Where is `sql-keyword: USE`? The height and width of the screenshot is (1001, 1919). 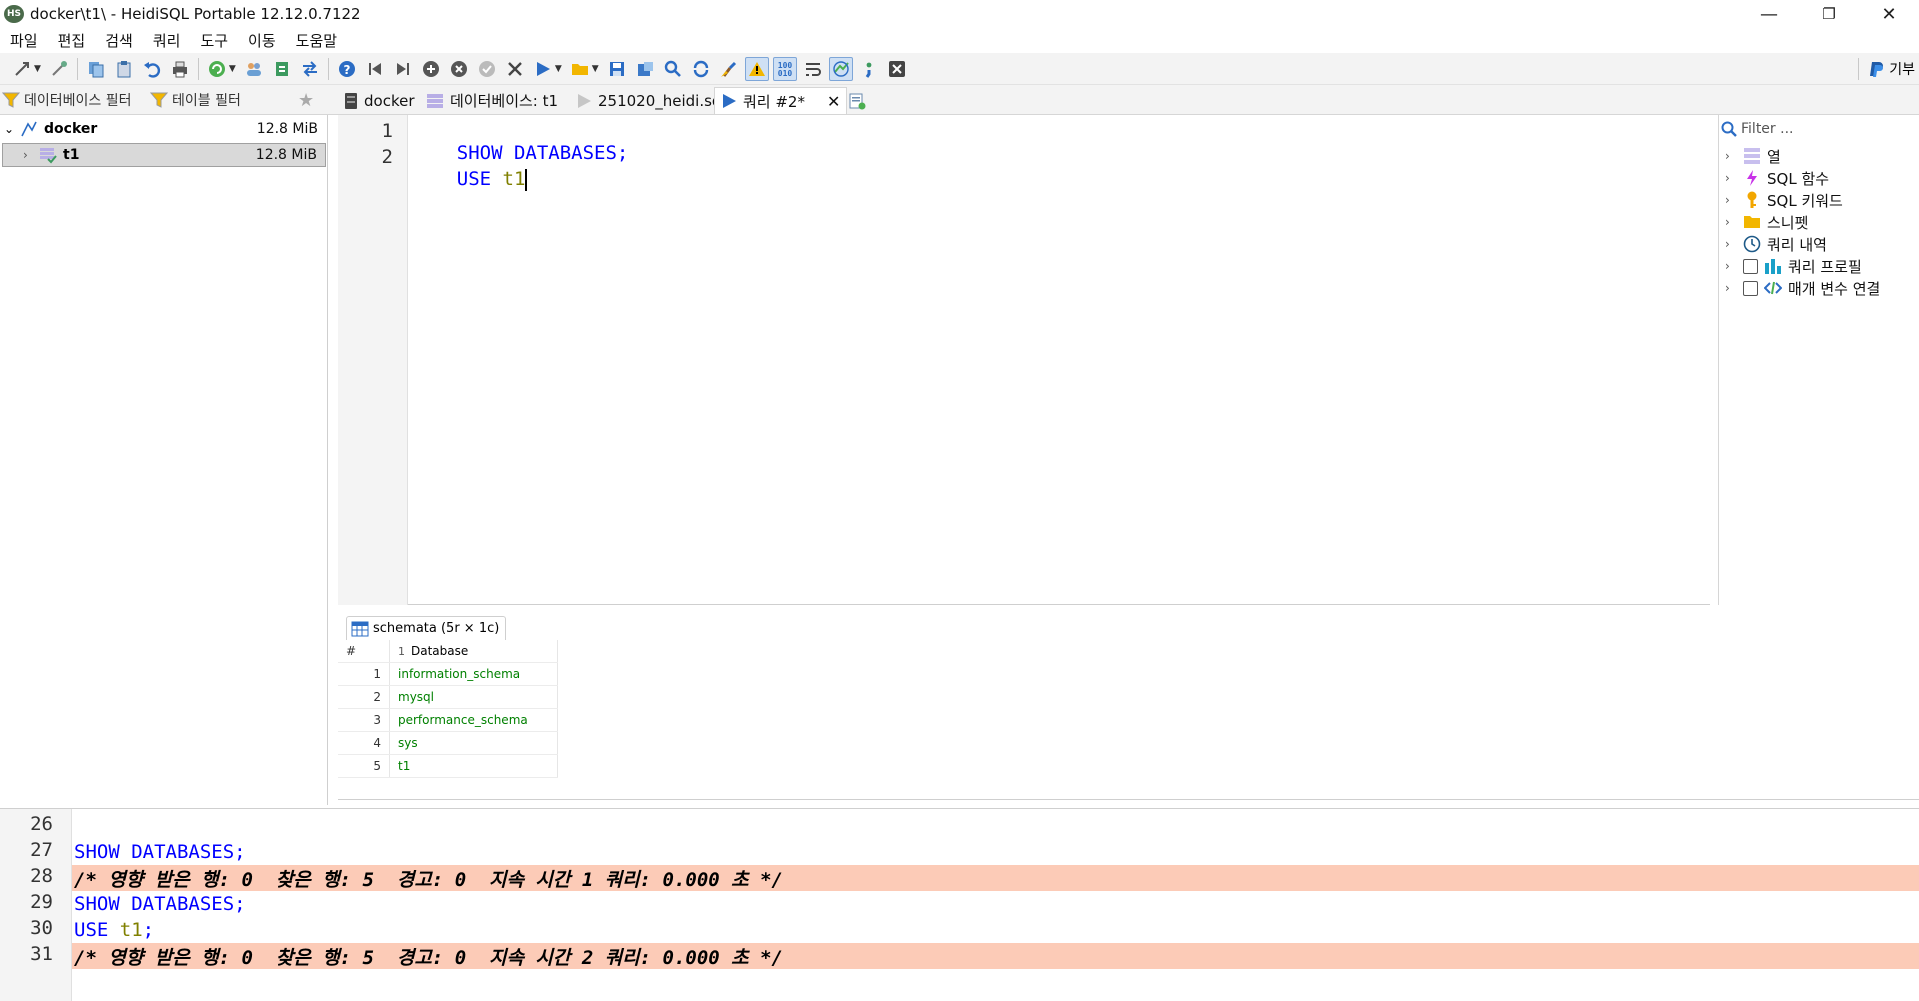
sql-keyword: USE is located at coordinates (479, 179).